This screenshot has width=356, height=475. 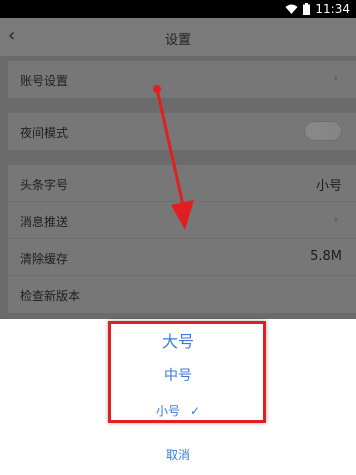 I want to click on cache-size-value: 5.8M, so click(x=326, y=256).